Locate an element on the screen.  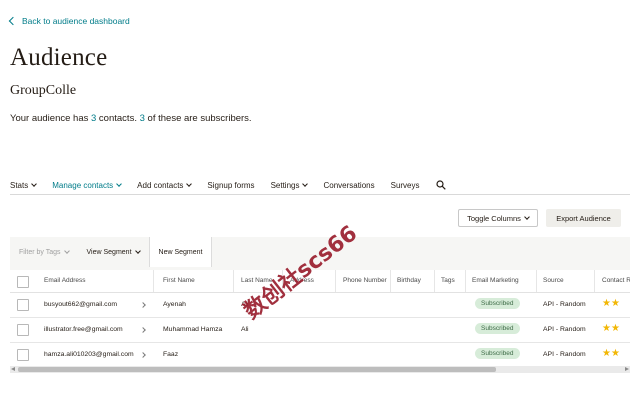
view-segment-label: View Segment is located at coordinates (109, 252).